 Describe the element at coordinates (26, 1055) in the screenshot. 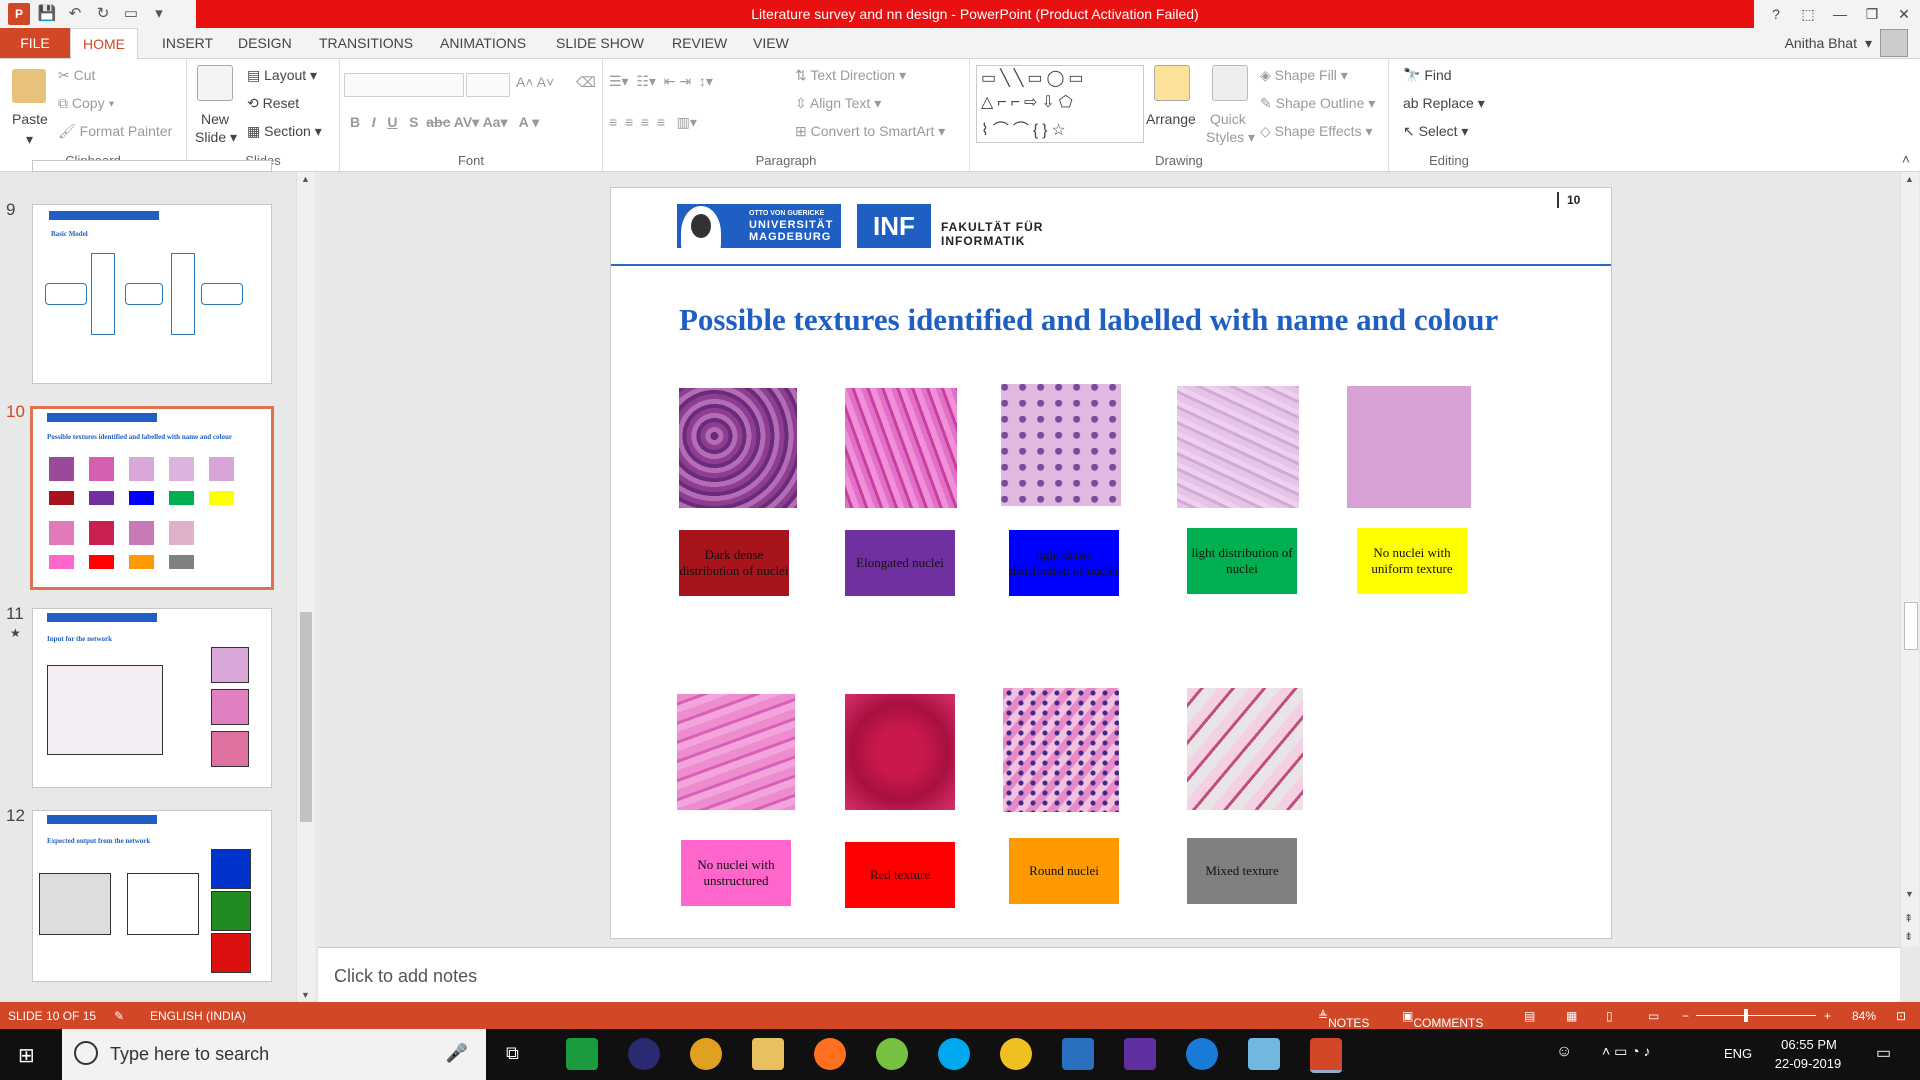

I see `windows-start-icon: ⊞` at that location.